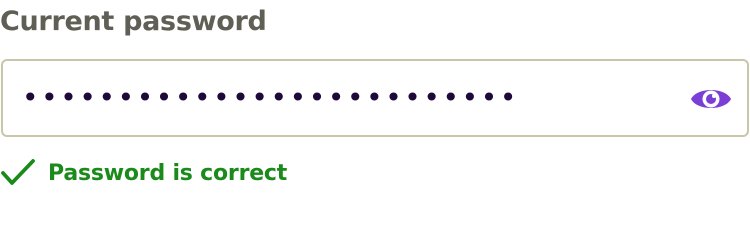 The width and height of the screenshot is (750, 240). What do you see at coordinates (133, 21) in the screenshot?
I see `field-label: Current password` at bounding box center [133, 21].